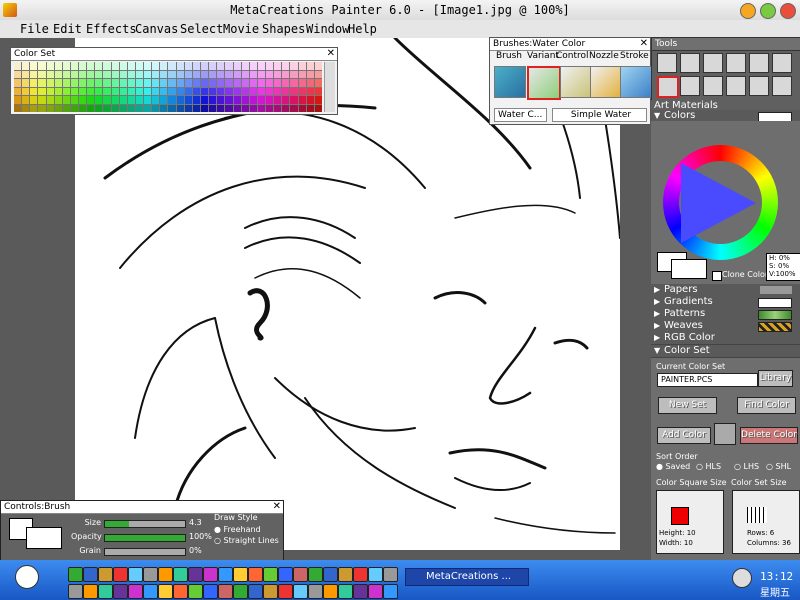 The height and width of the screenshot is (600, 800). Describe the element at coordinates (604, 56) in the screenshot. I see `tab-nozzle: Nozzle` at that location.